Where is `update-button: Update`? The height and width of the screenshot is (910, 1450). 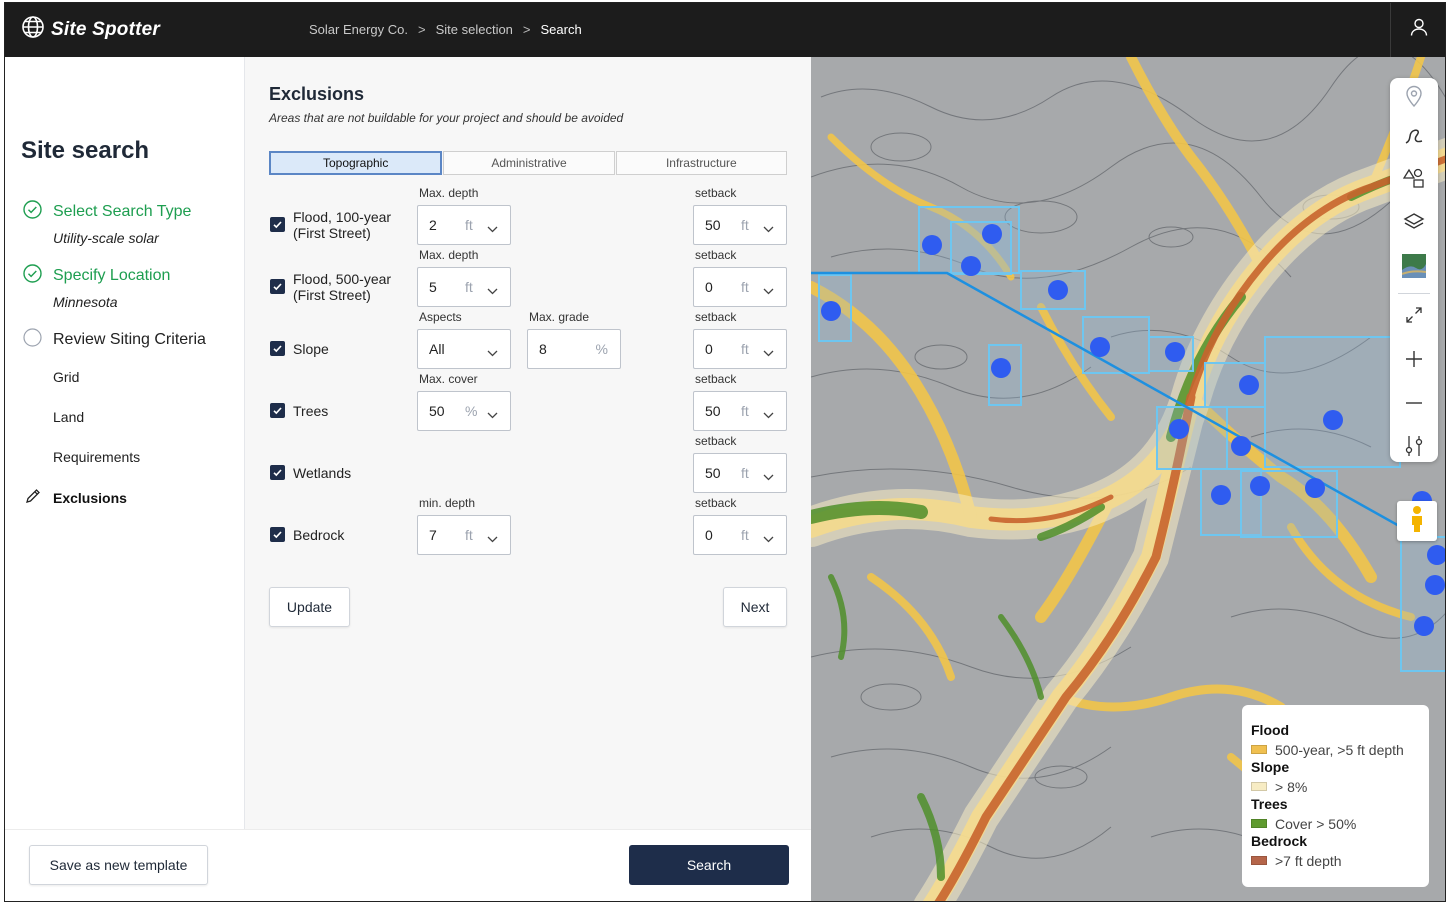 update-button: Update is located at coordinates (309, 607).